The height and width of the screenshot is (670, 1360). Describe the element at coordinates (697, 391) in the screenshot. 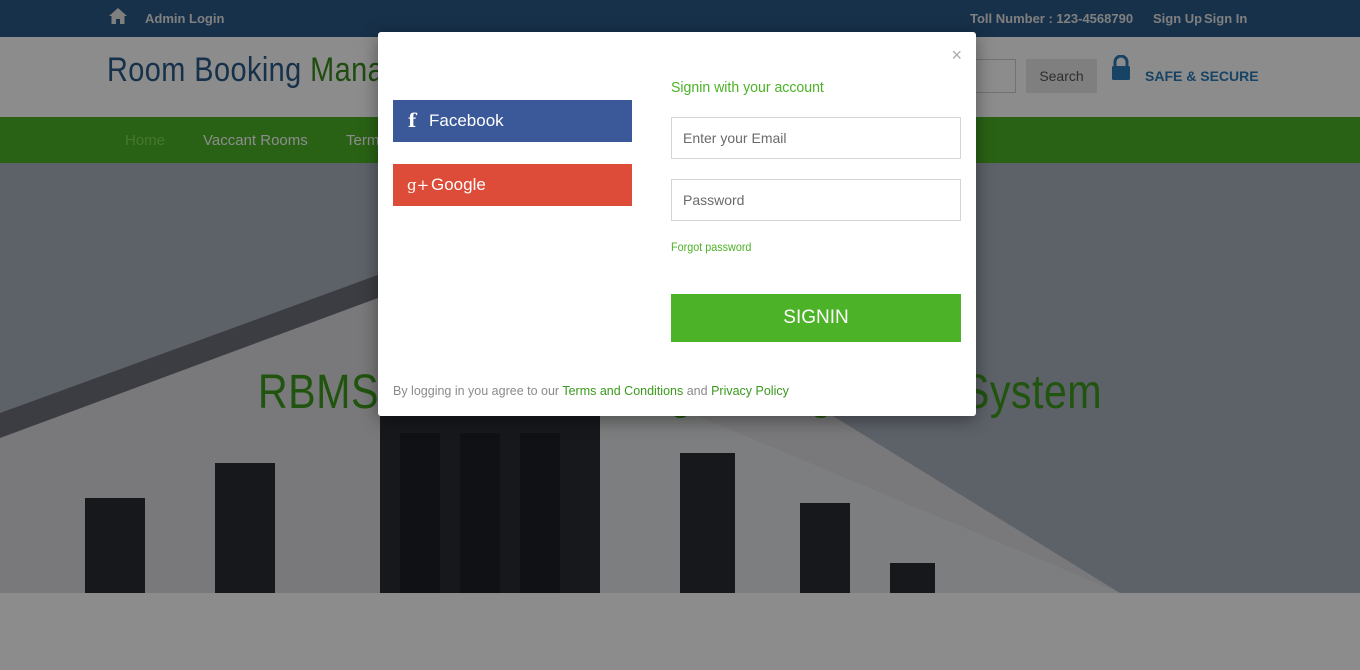

I see `terms-and: and` at that location.